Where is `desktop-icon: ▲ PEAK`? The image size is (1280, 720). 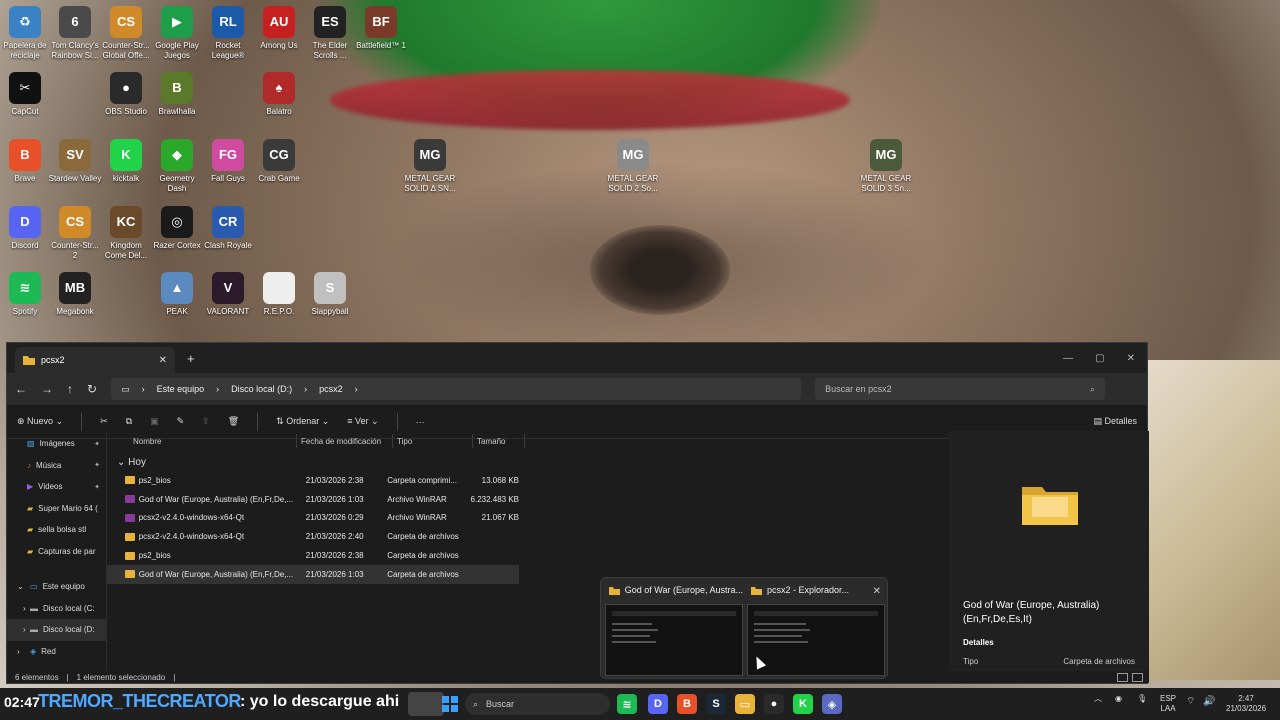 desktop-icon: ▲ PEAK is located at coordinates (177, 294).